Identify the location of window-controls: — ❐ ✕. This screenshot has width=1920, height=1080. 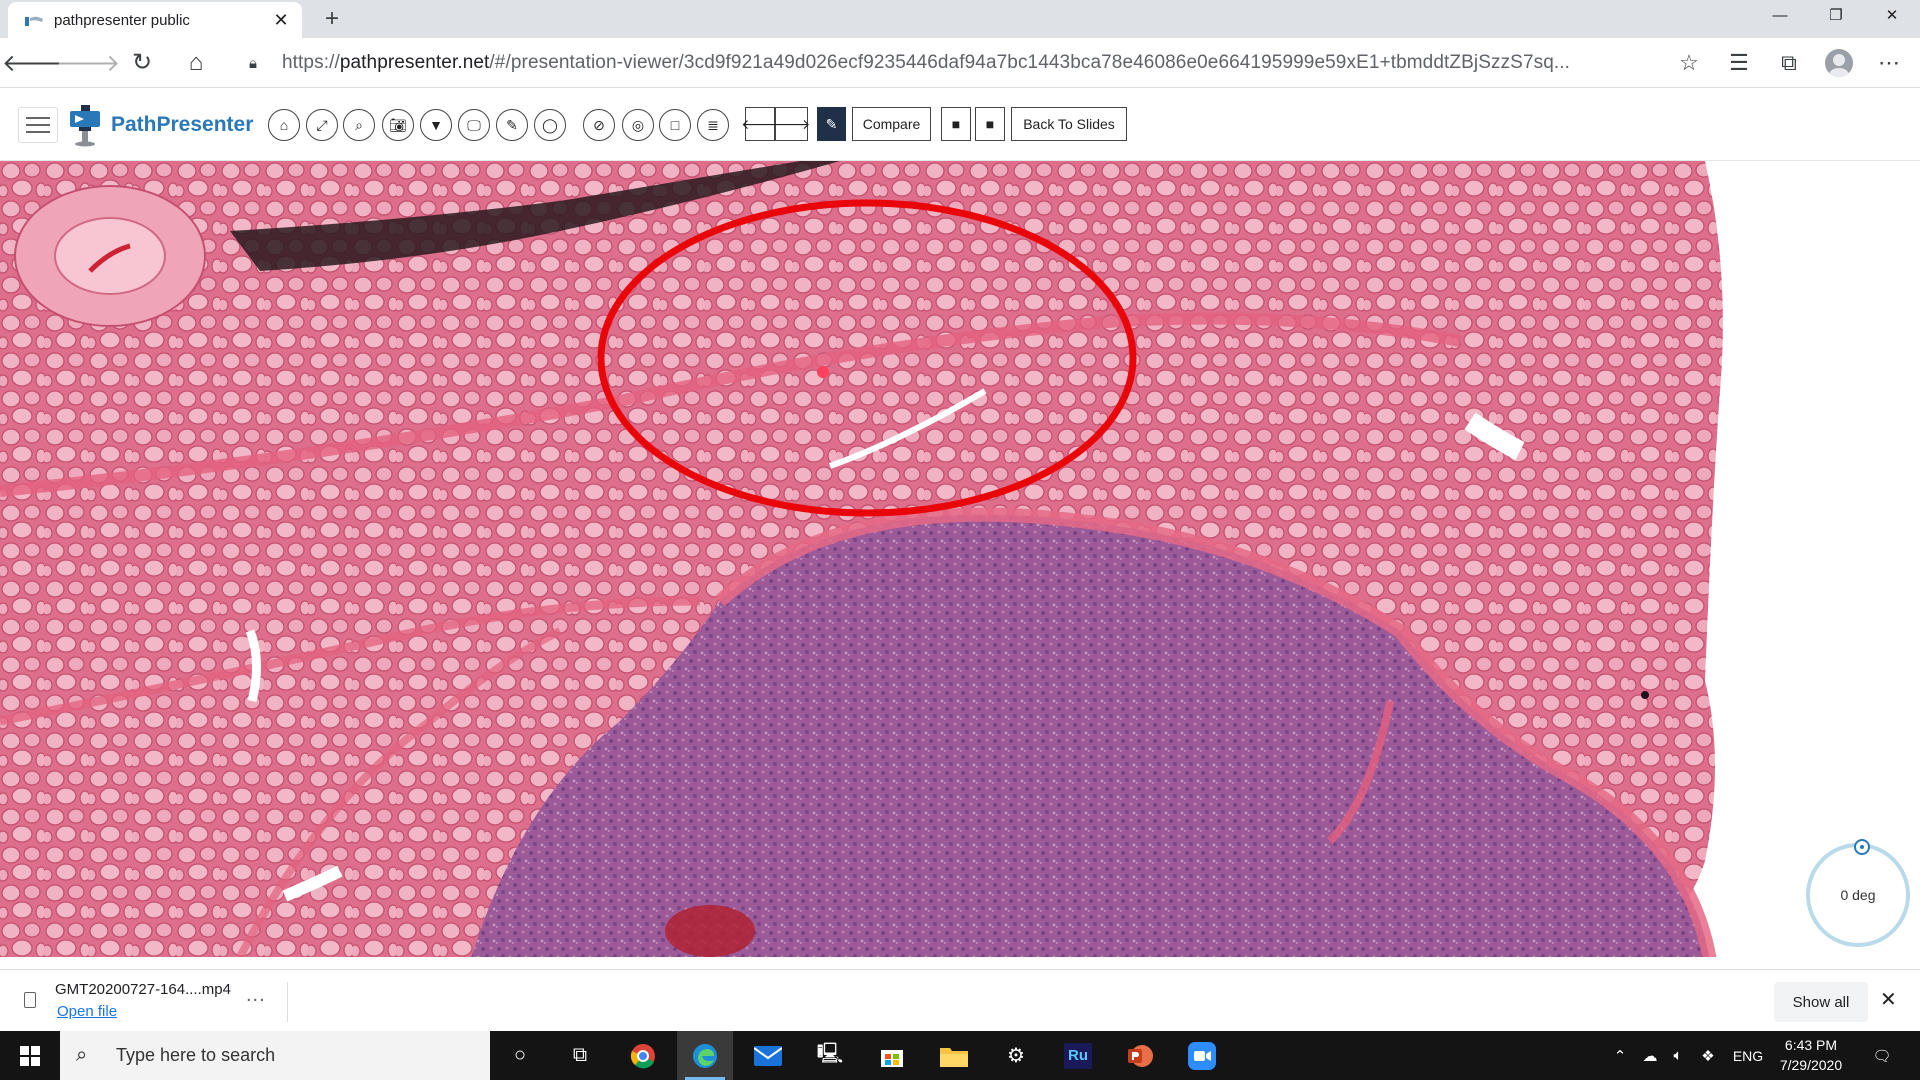
(1836, 15).